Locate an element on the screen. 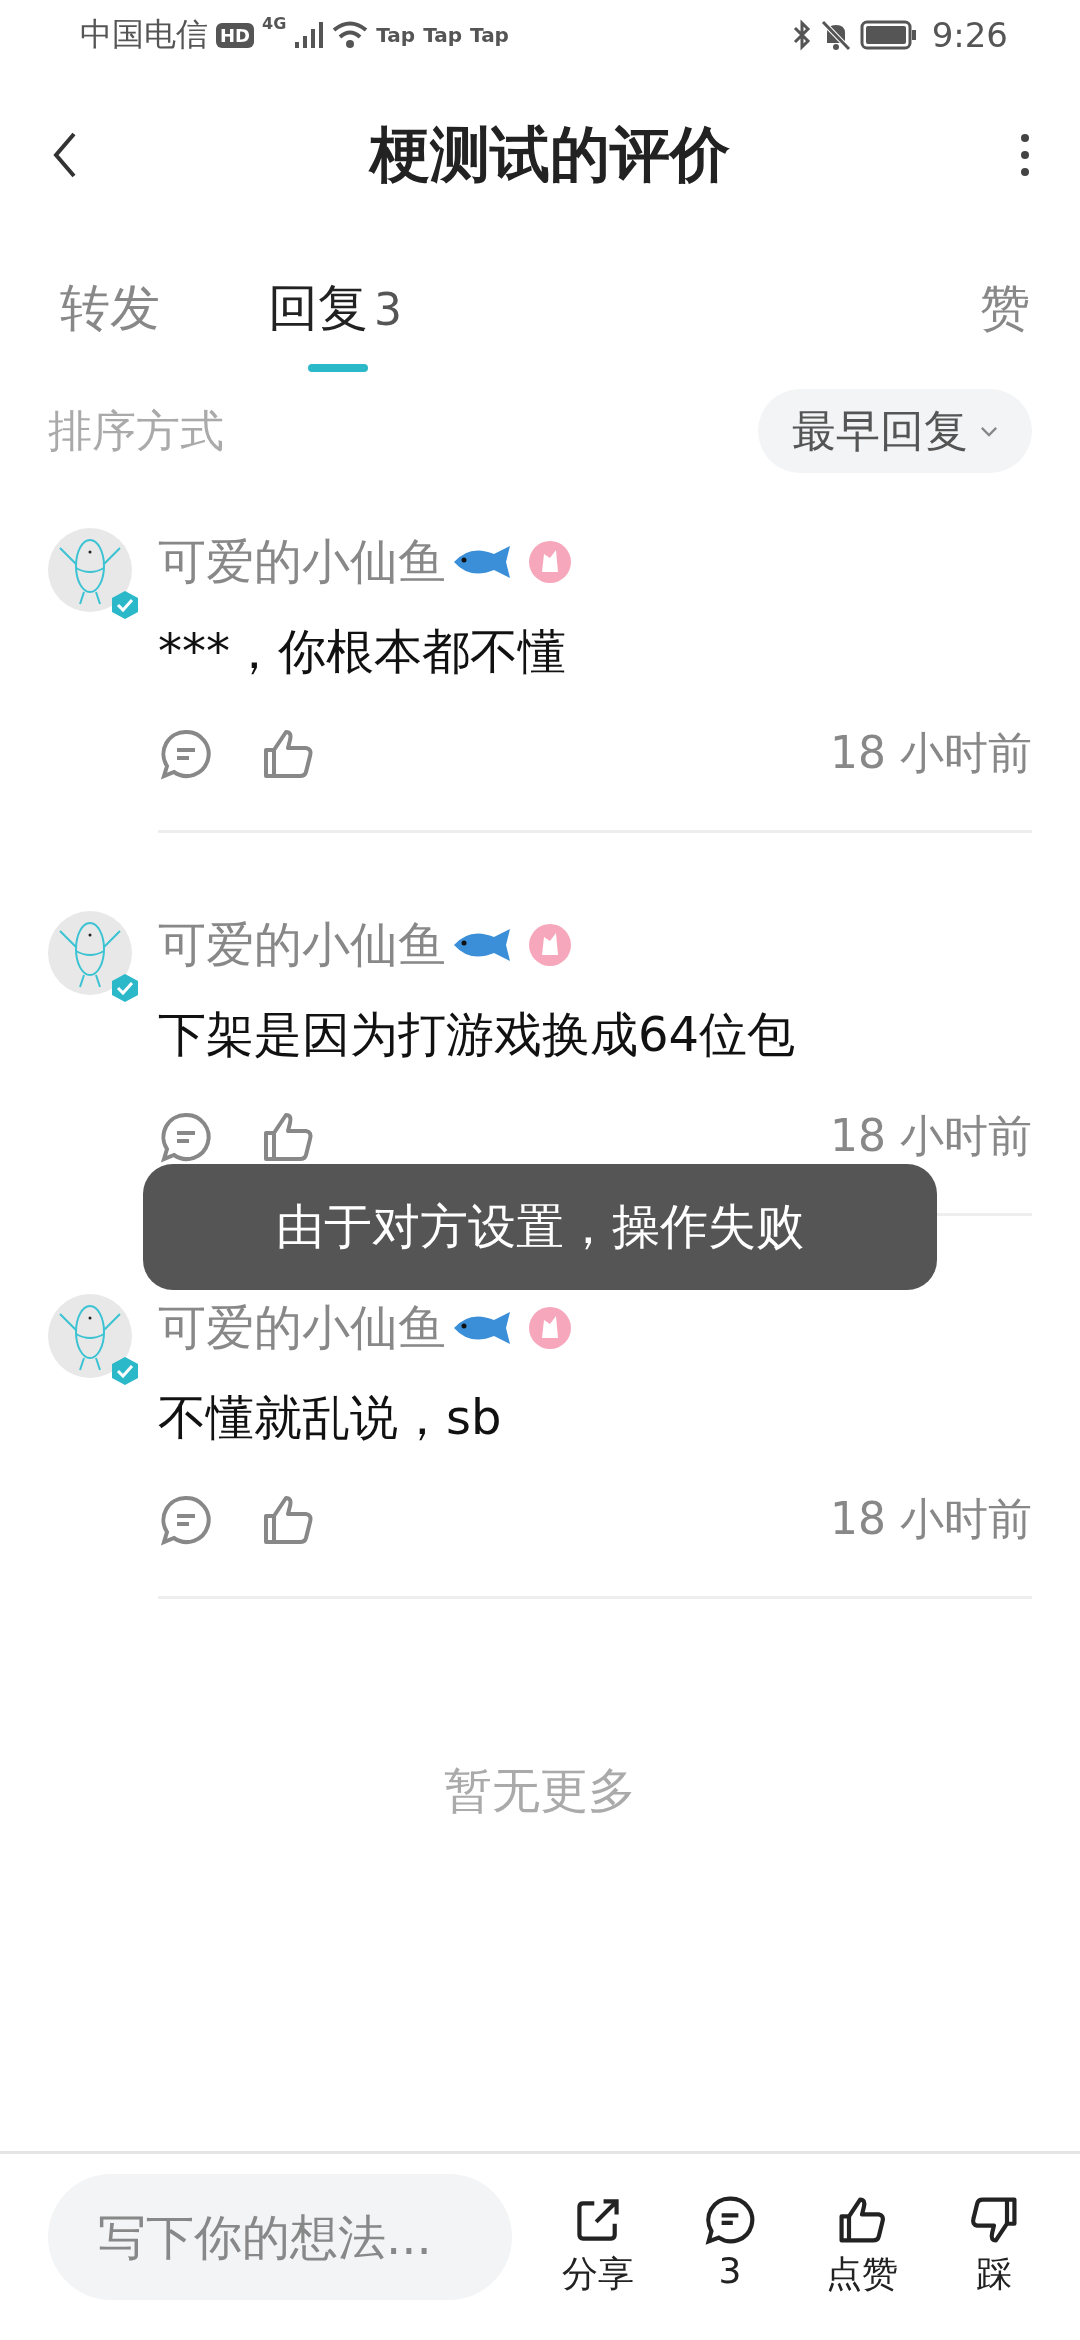  page-title: 梗测试的评价 is located at coordinates (550, 154).